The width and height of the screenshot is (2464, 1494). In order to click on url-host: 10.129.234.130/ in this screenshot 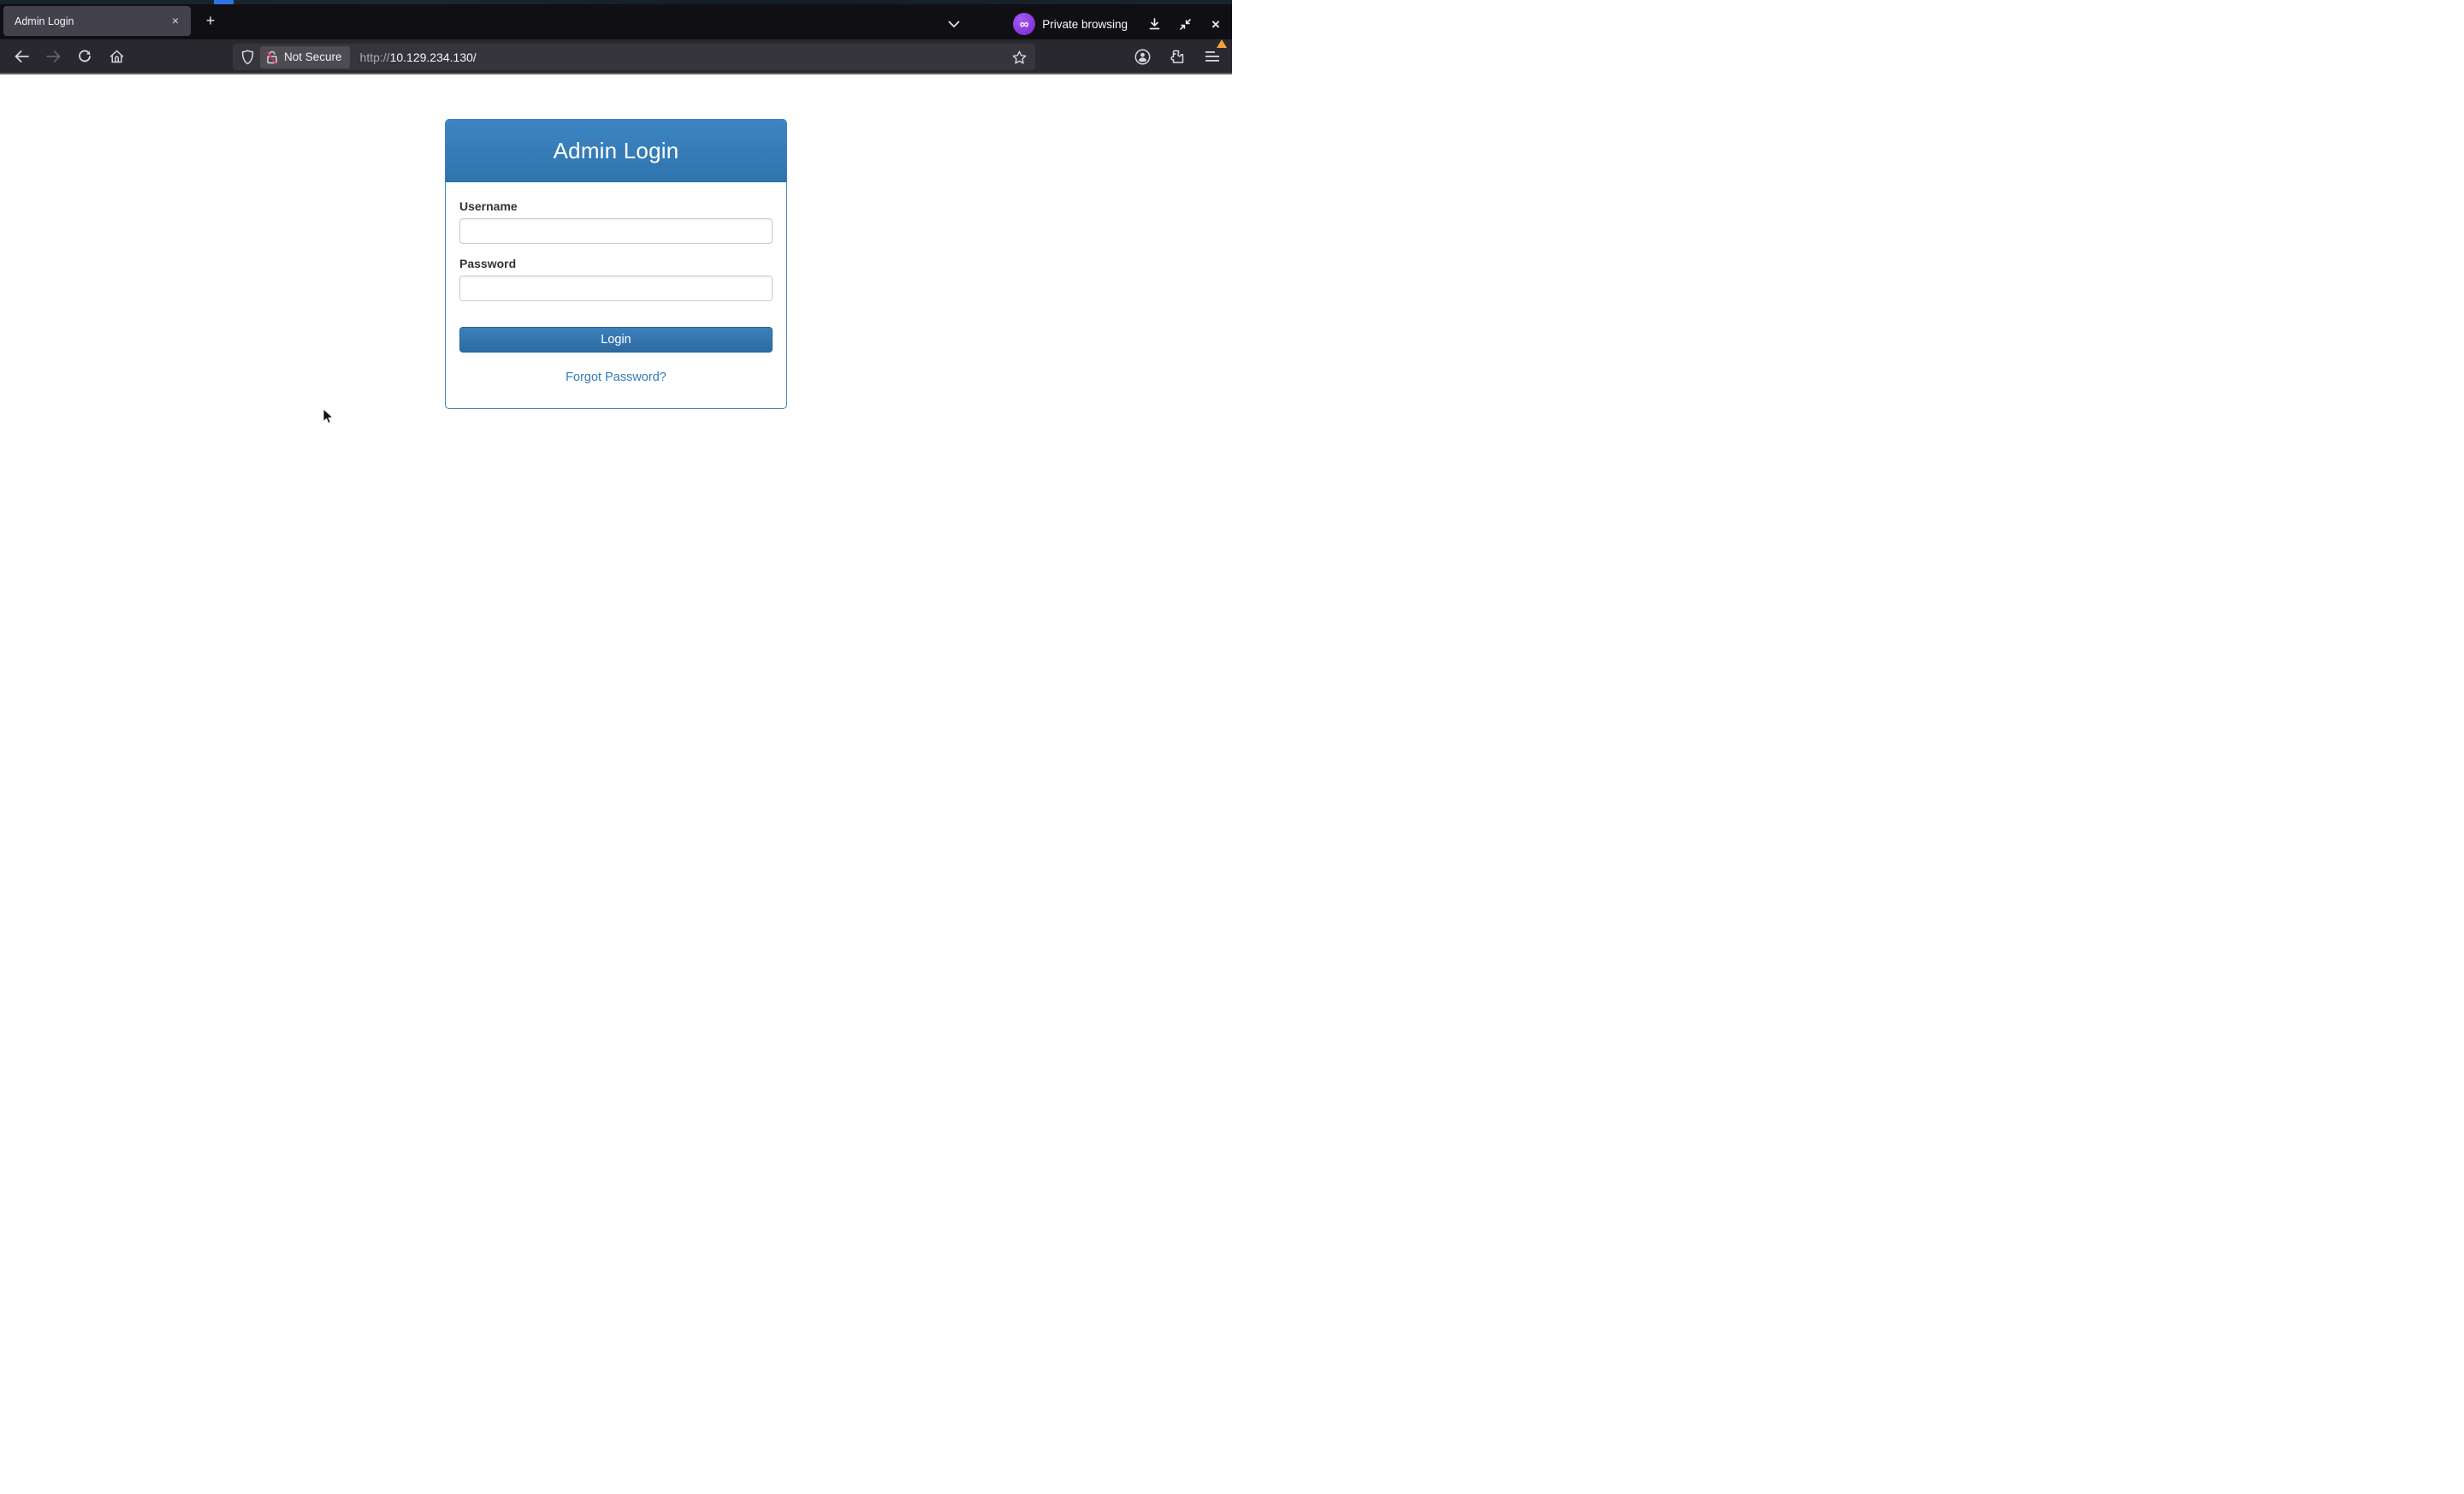, I will do `click(433, 57)`.